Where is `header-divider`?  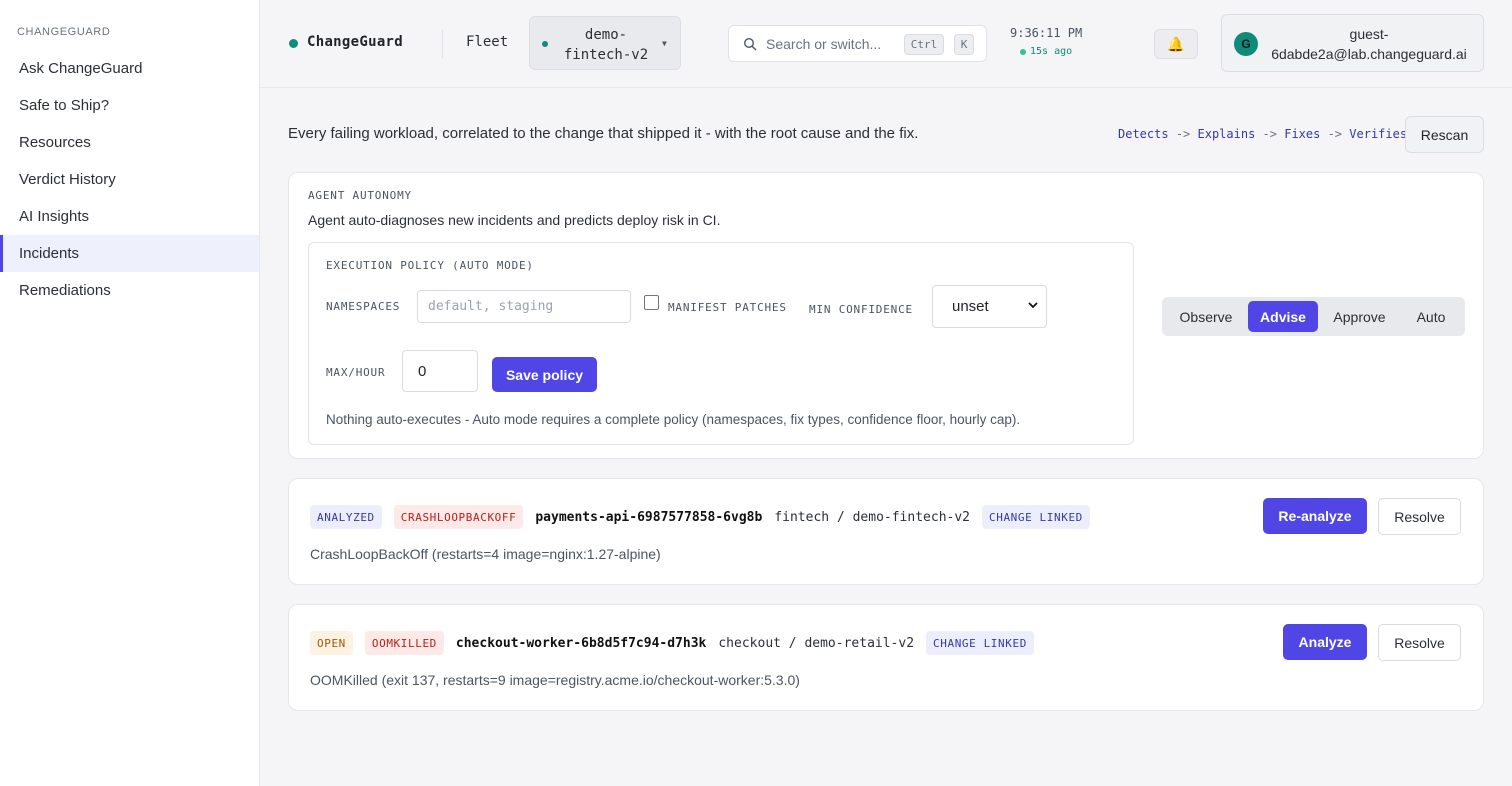
header-divider is located at coordinates (442, 44).